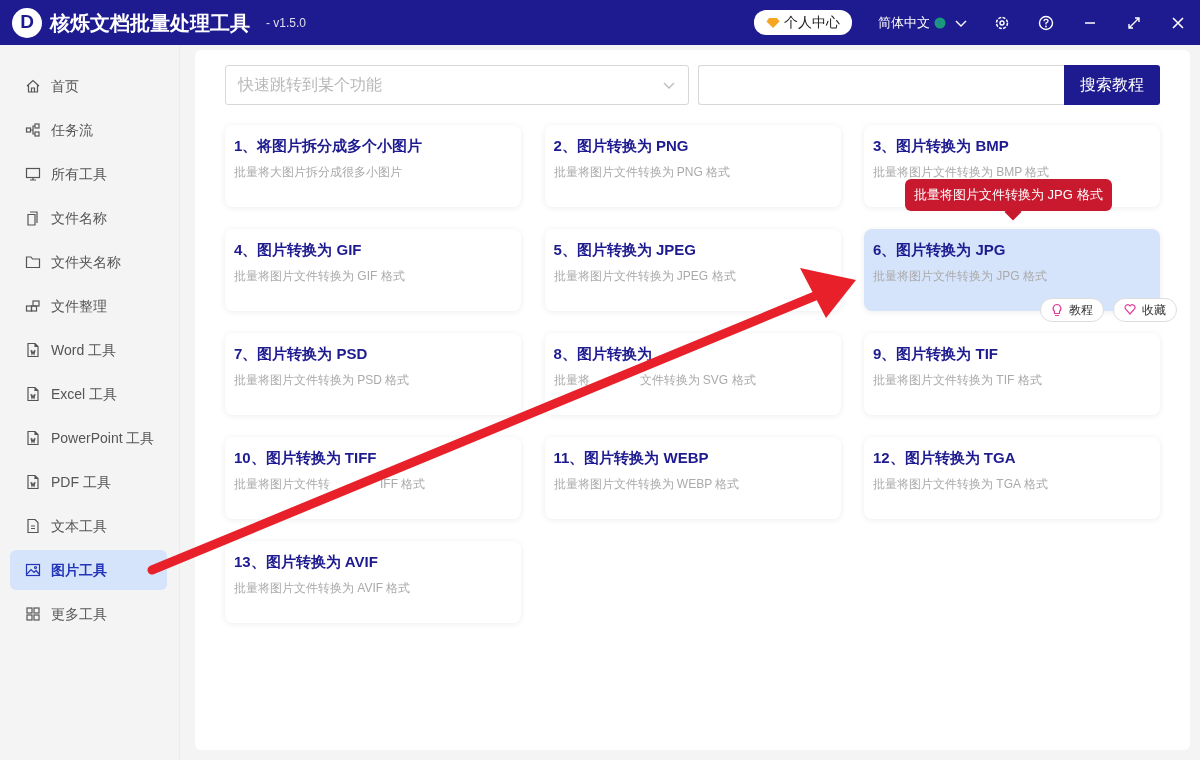  What do you see at coordinates (940, 250) in the screenshot?
I see `tool-title: 6、图片转换为 JPG` at bounding box center [940, 250].